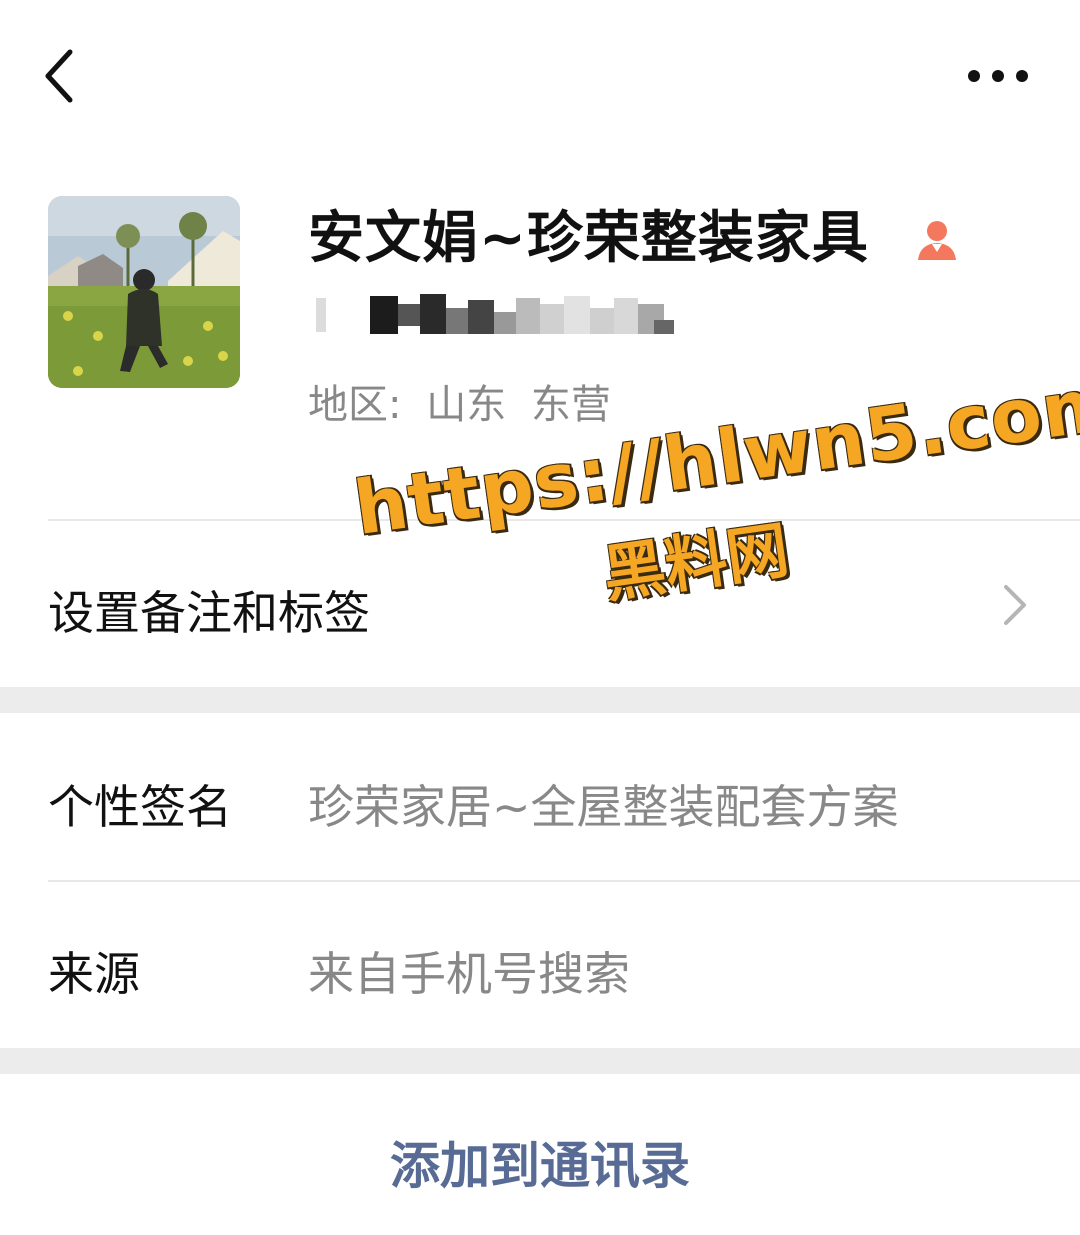  I want to click on account-id-blurred, so click(497, 315).